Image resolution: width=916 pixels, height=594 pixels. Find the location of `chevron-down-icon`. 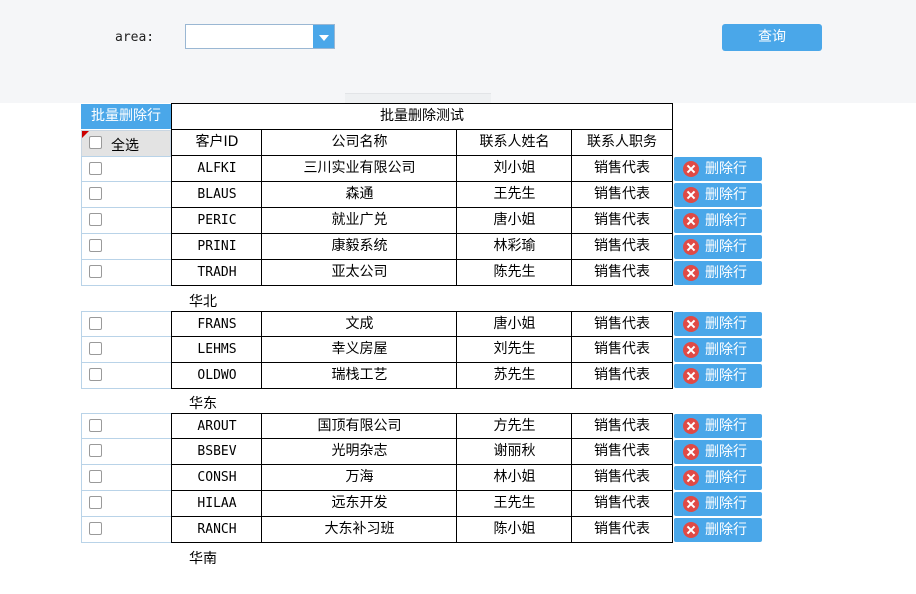

chevron-down-icon is located at coordinates (323, 36).